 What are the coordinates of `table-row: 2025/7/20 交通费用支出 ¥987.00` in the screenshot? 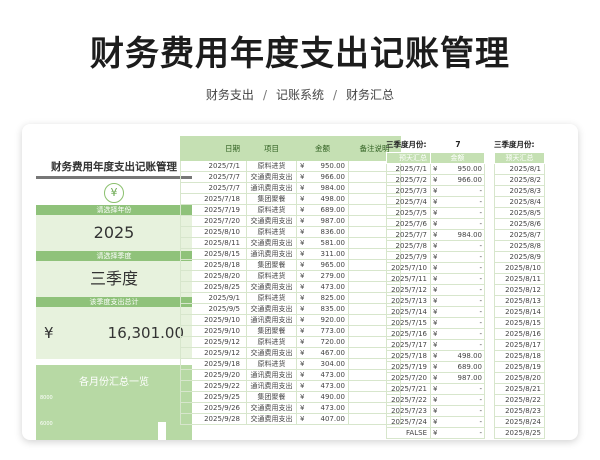 It's located at (290, 221).